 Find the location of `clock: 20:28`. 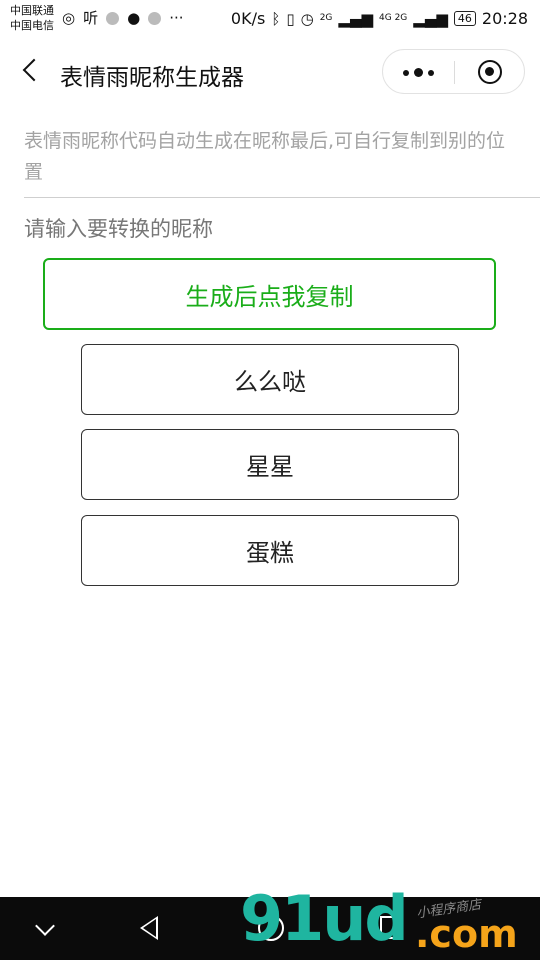

clock: 20:28 is located at coordinates (504, 18).